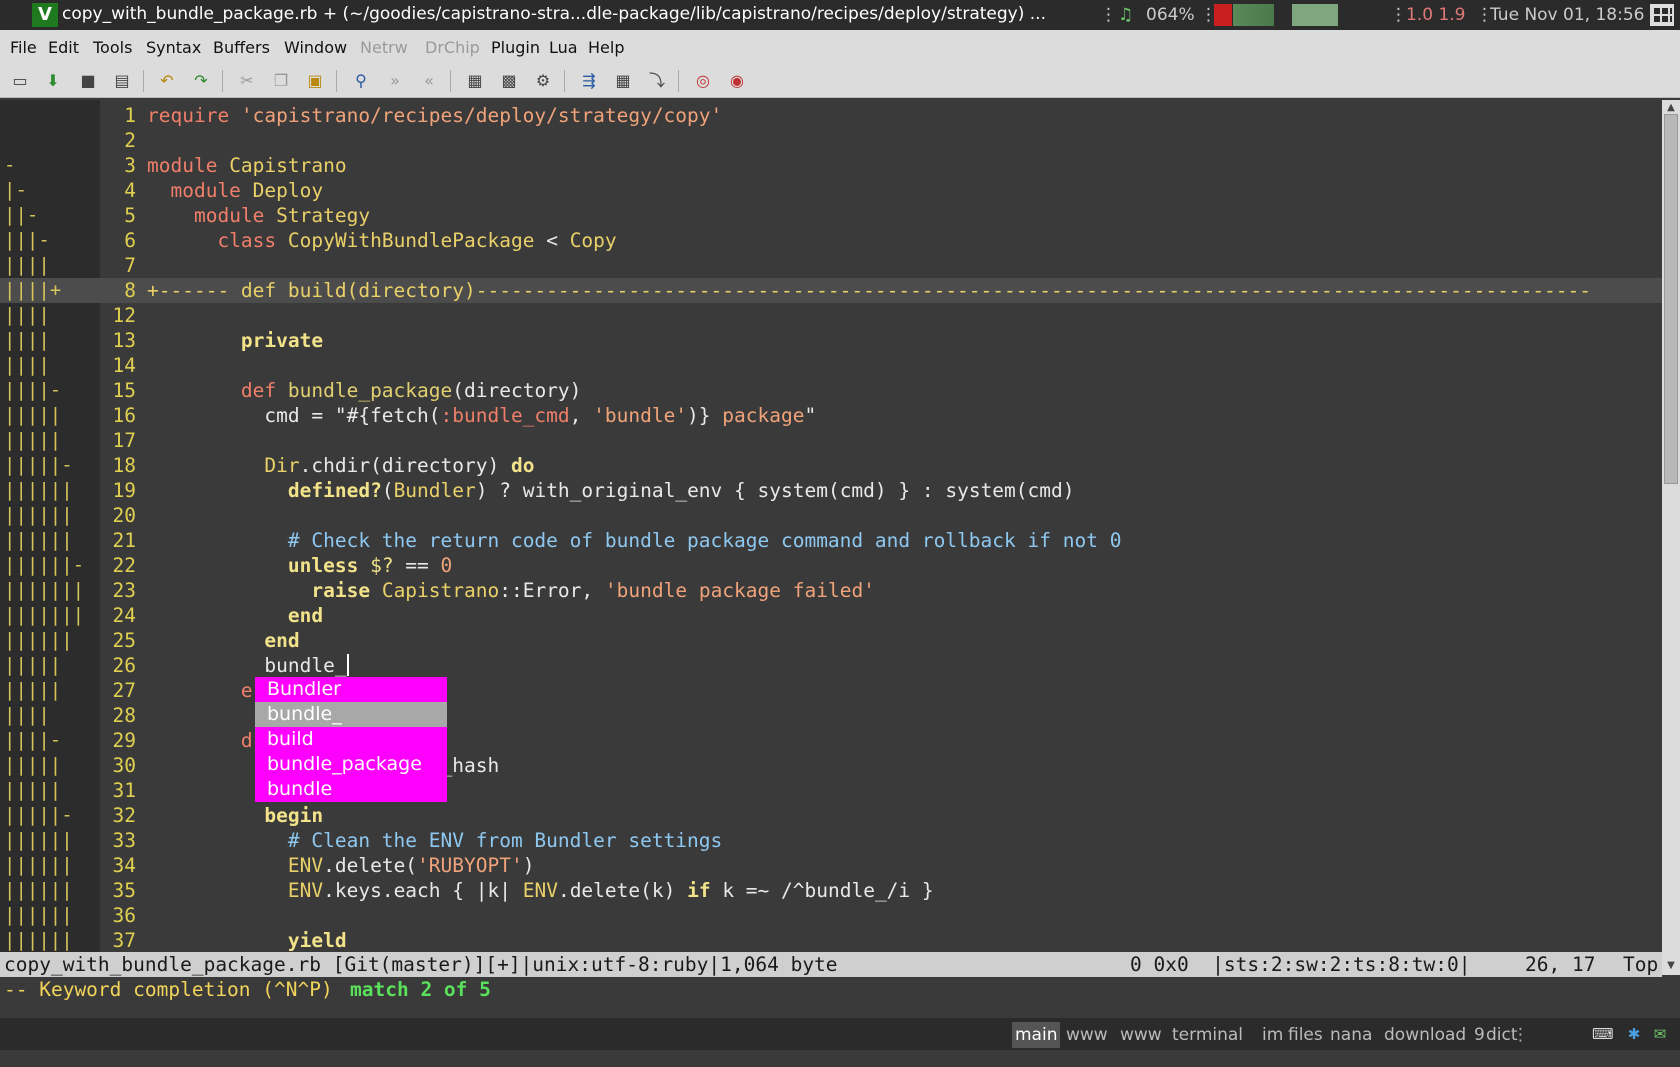  I want to click on save-session-icon: ▩, so click(509, 81).